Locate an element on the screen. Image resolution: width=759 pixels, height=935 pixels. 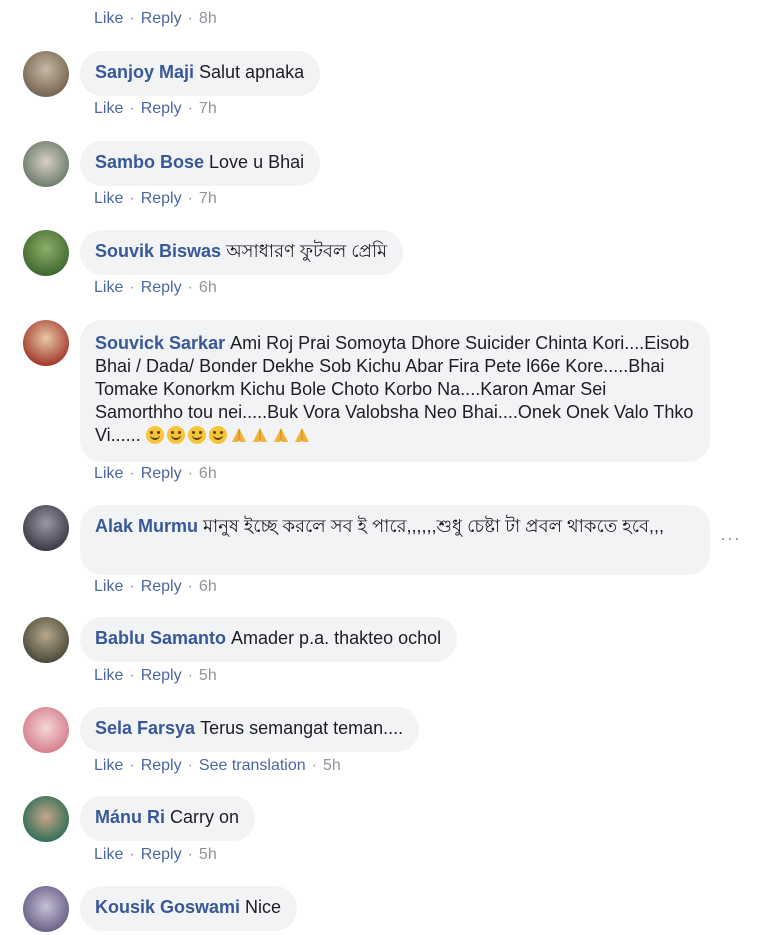
comment-bubble: Souvik Biswas অসাধারণ ফুটবল প্রেমি is located at coordinates (242, 252).